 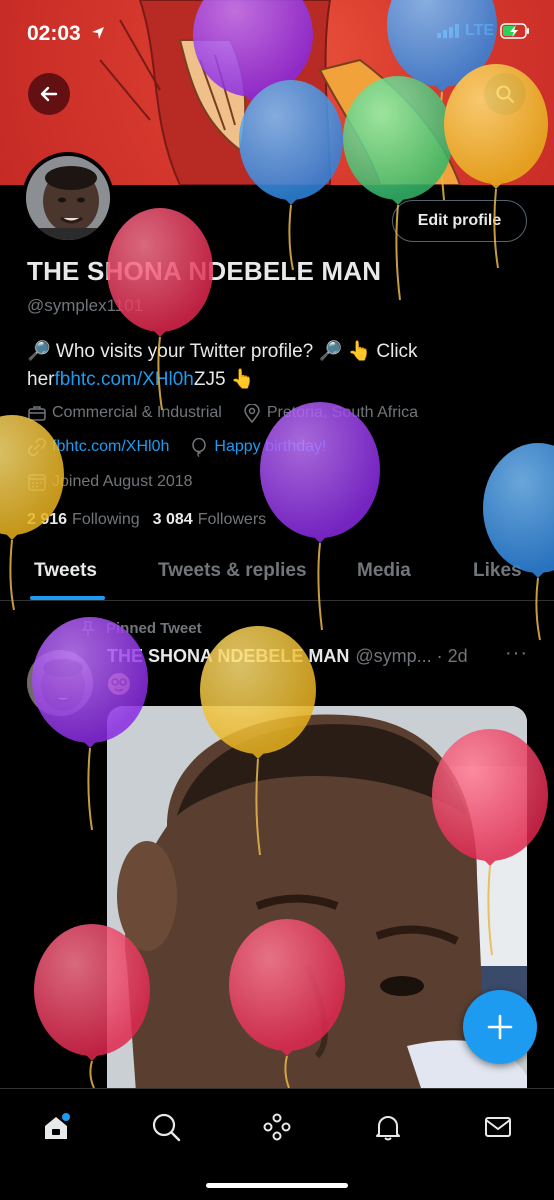 I want to click on battery-charging-icon, so click(x=514, y=31).